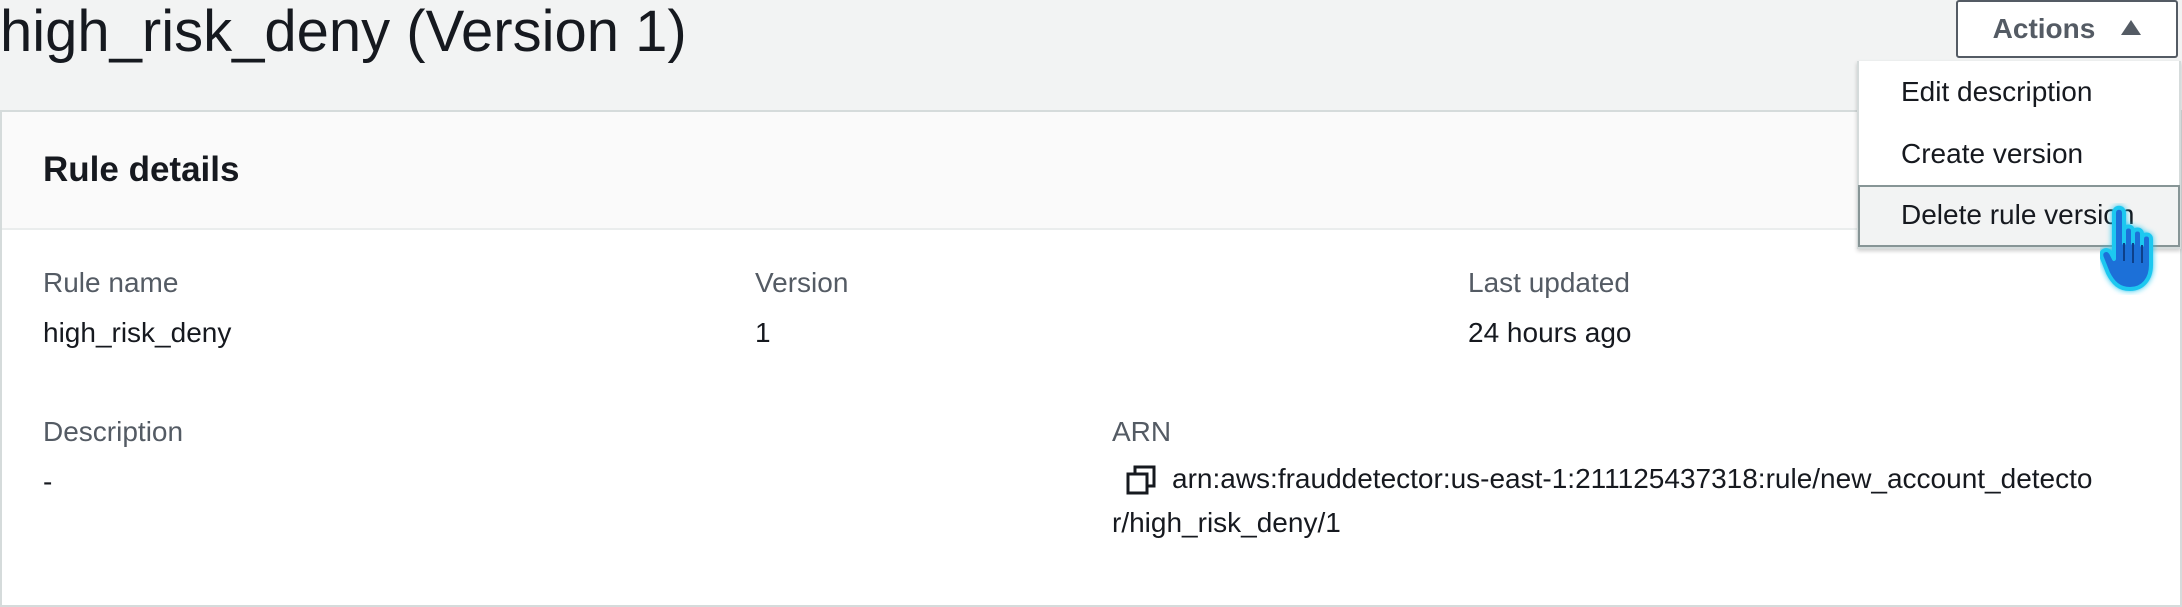  I want to click on last-updated-label: Last updated, so click(1549, 282).